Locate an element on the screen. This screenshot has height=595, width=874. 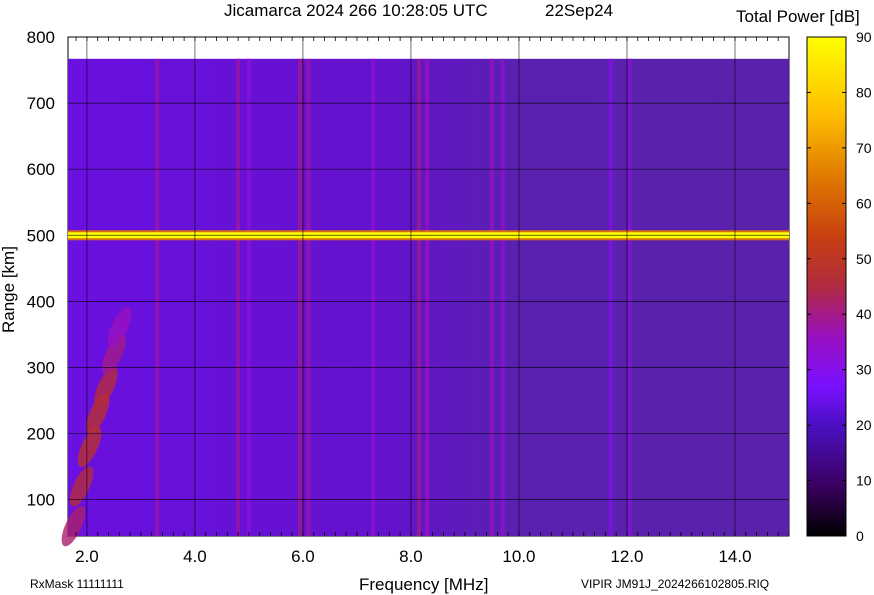
x-tick-label: 10.0 is located at coordinates (518, 556).